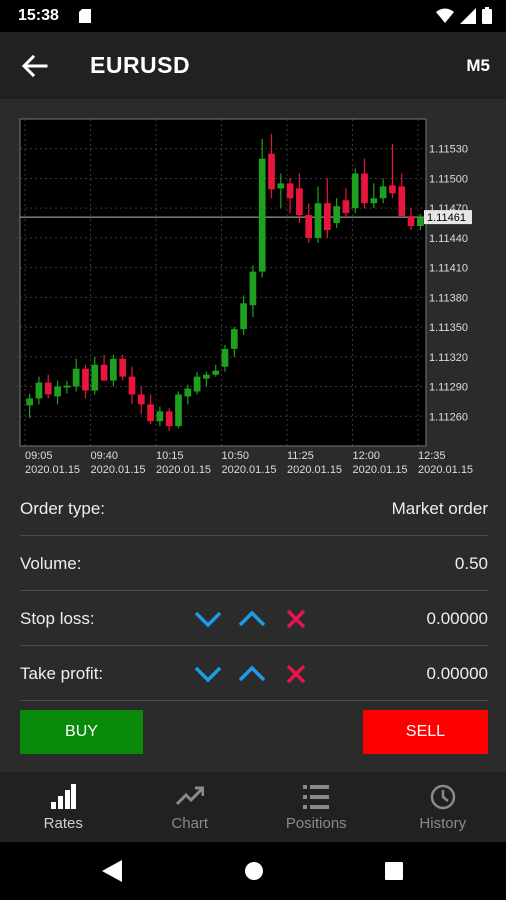  What do you see at coordinates (190, 823) in the screenshot?
I see `nav-label-chart: Chart` at bounding box center [190, 823].